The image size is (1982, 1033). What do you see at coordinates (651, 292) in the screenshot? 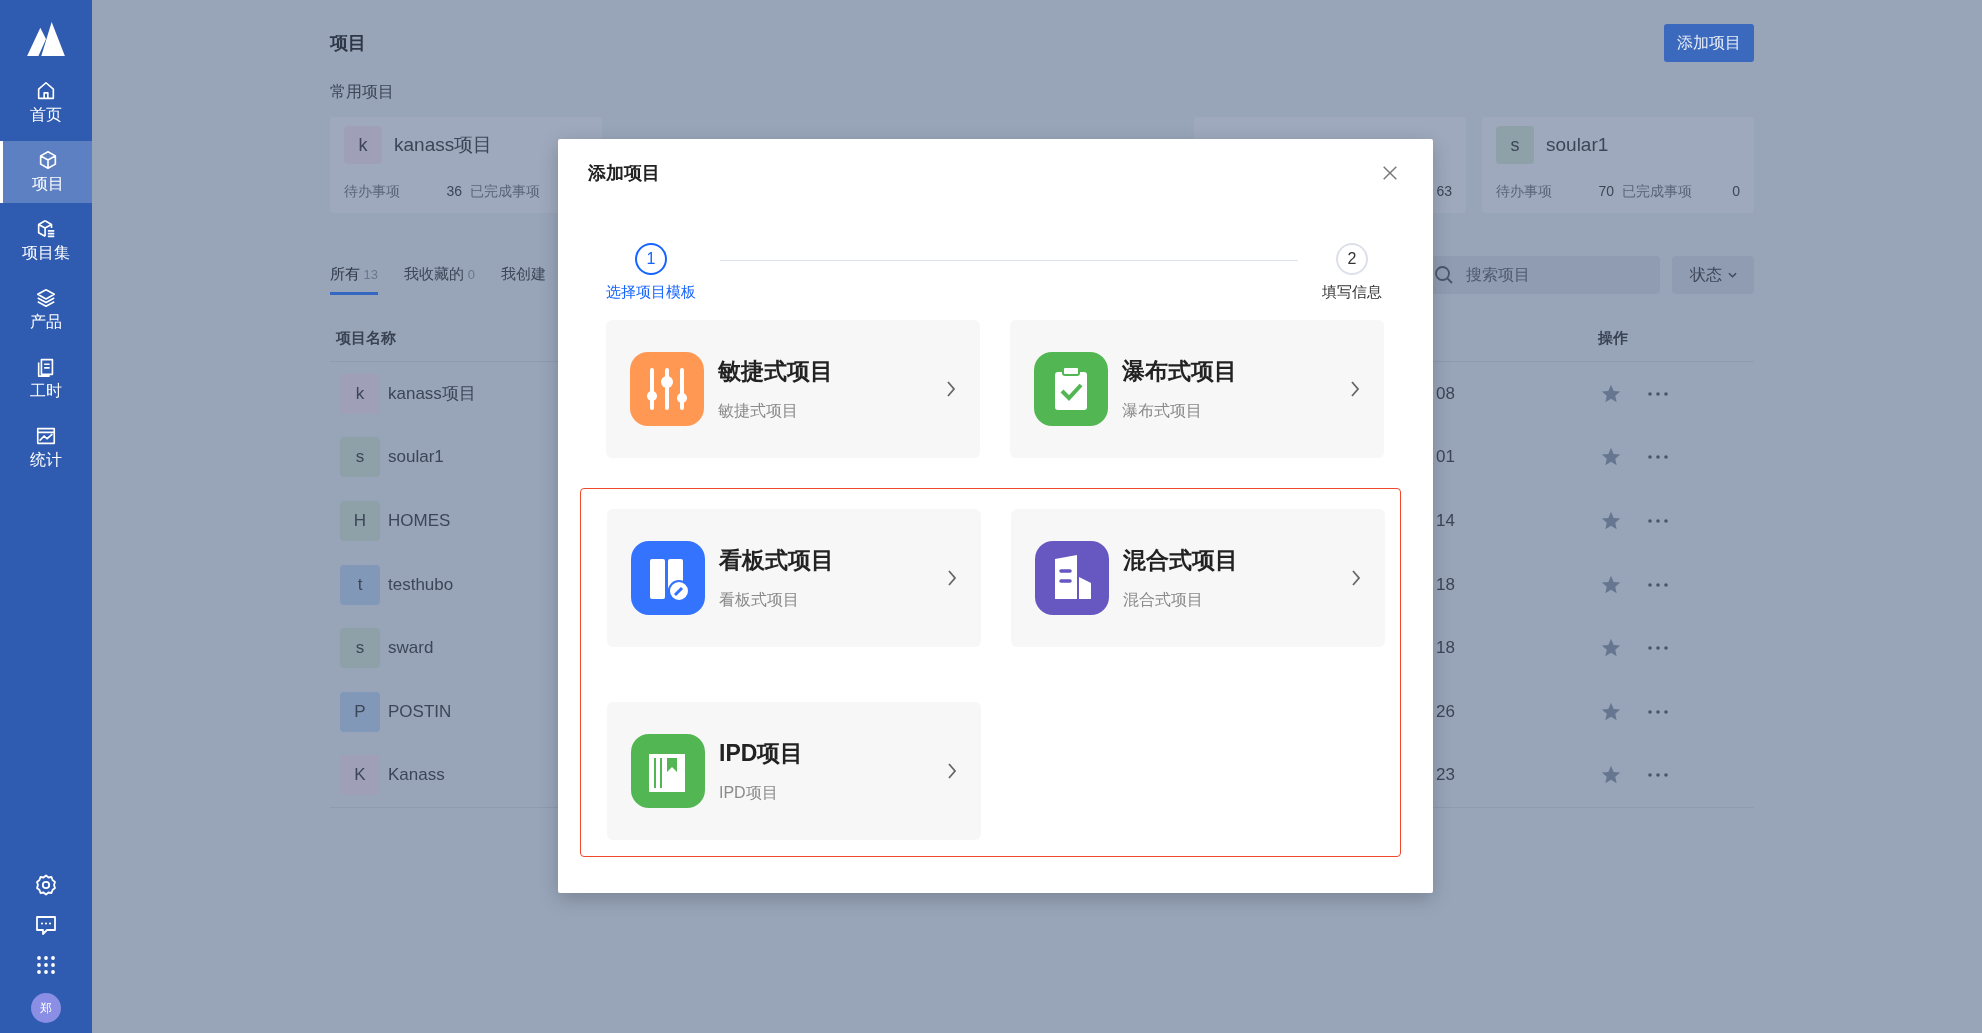
I see `step-label: 选择项目模板` at bounding box center [651, 292].